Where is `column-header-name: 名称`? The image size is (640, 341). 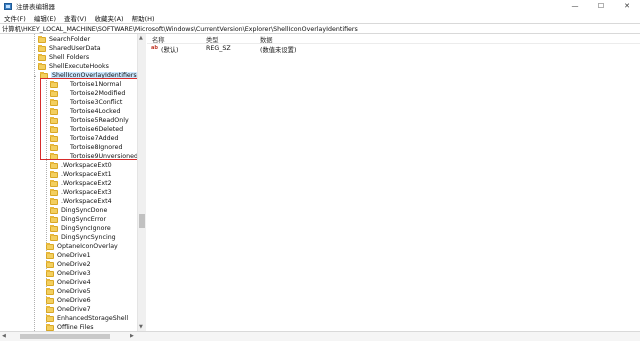 column-header-name: 名称 is located at coordinates (158, 39).